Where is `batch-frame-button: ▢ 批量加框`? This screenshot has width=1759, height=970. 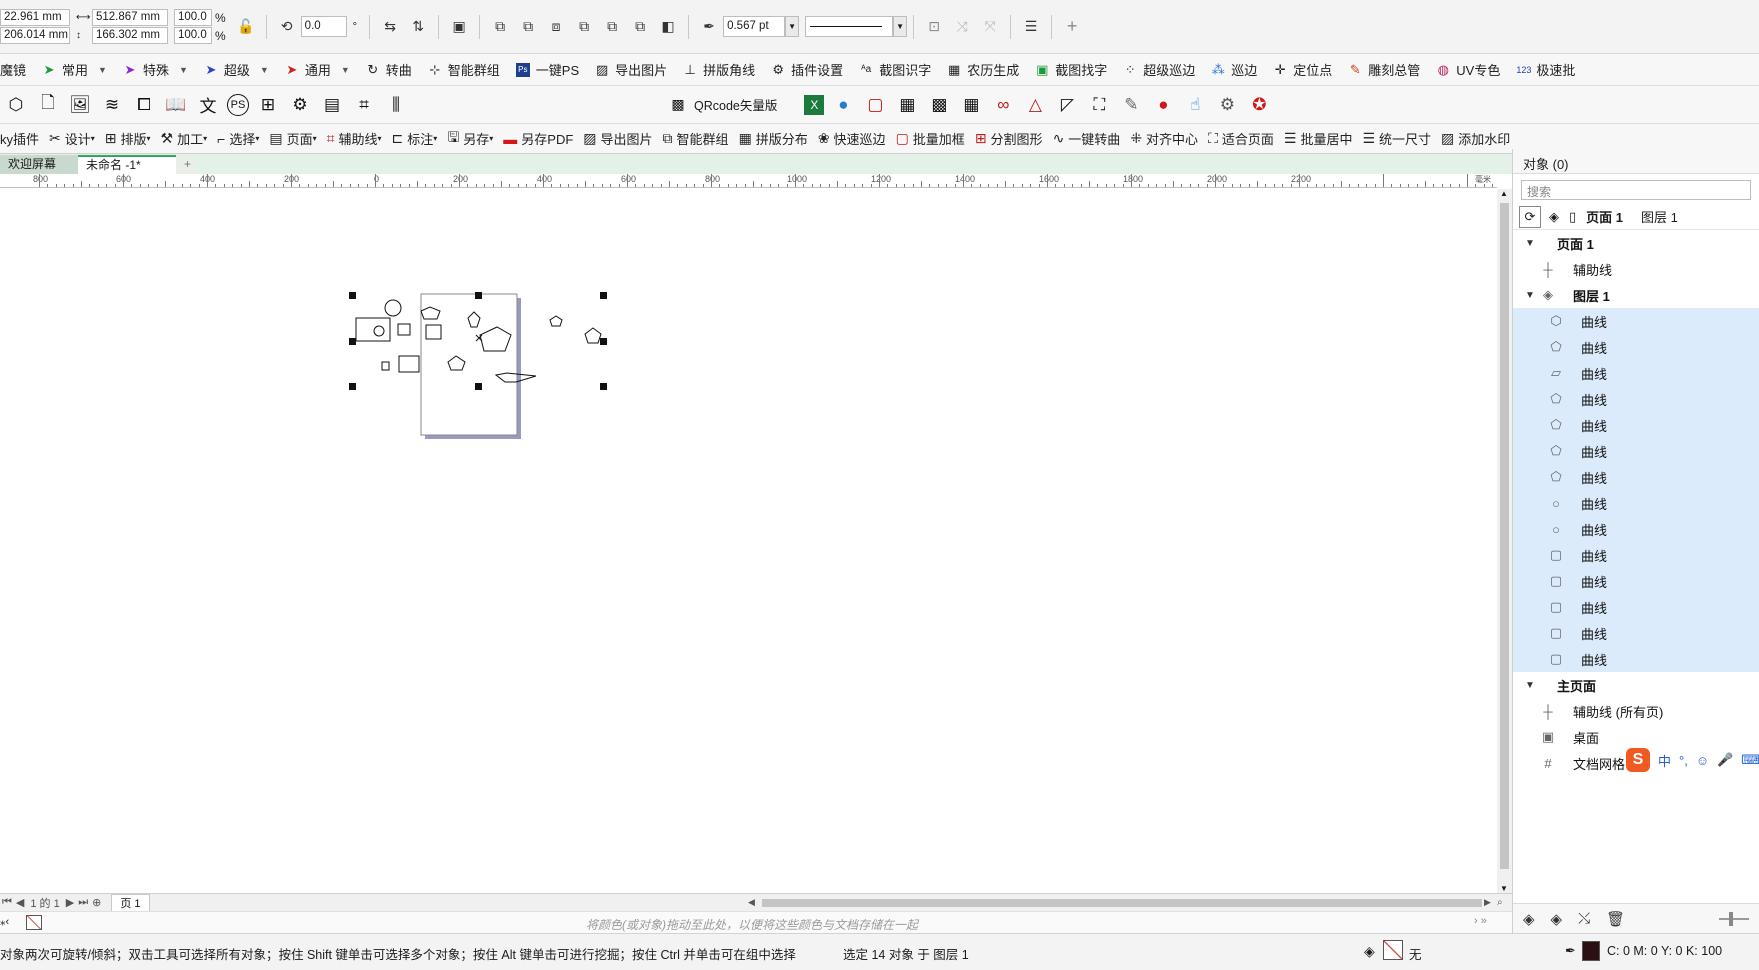
batch-frame-button: ▢ 批量加框 is located at coordinates (930, 138).